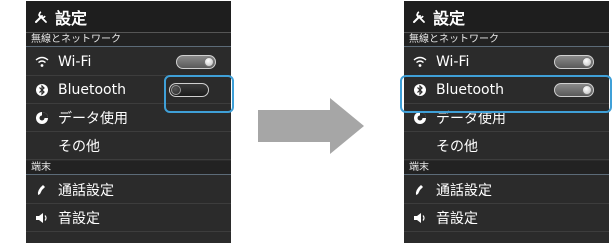  Describe the element at coordinates (42, 118) in the screenshot. I see `data-usage-icon` at that location.